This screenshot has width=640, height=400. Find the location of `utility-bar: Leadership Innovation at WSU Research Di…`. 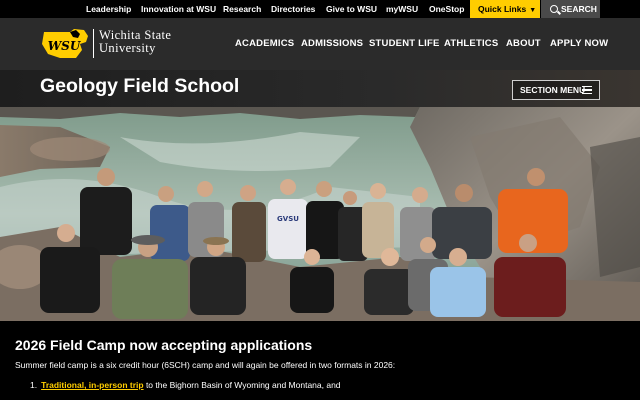

utility-bar: Leadership Innovation at WSU Research Di… is located at coordinates (320, 9).